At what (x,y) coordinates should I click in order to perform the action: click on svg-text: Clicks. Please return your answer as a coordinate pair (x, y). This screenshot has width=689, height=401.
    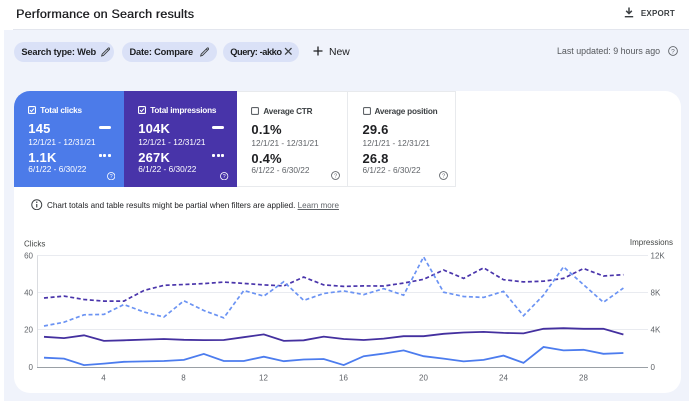
    Looking at the image, I should click on (34, 244).